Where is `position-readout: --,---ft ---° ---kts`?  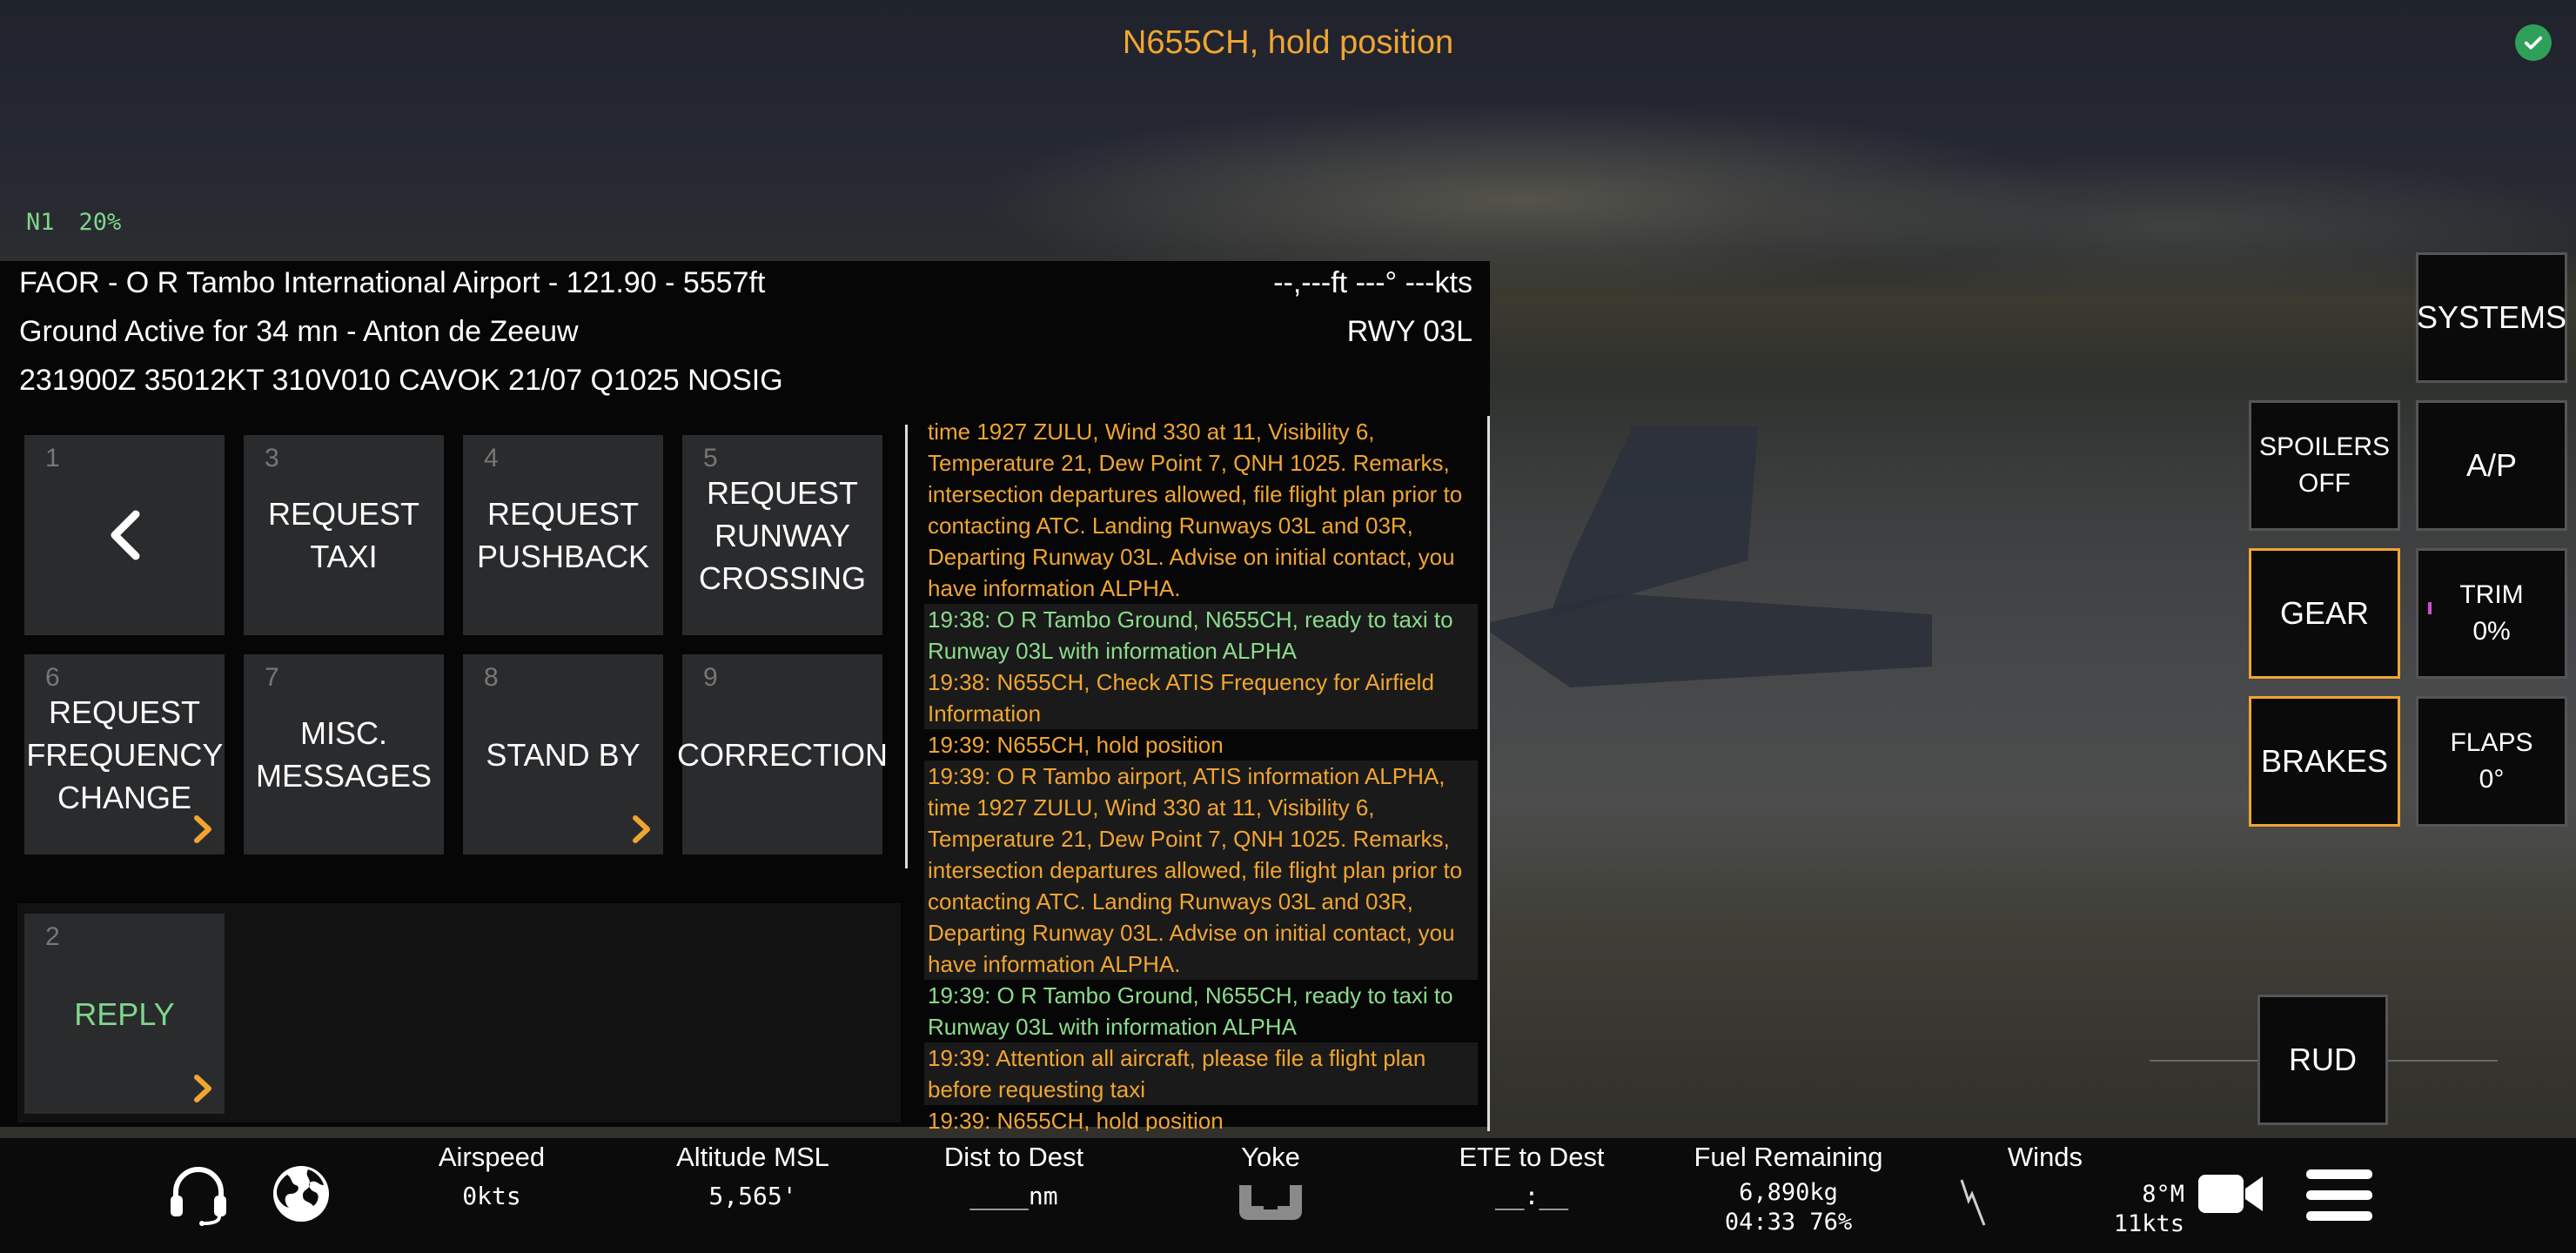 position-readout: --,---ft ---° ---kts is located at coordinates (1373, 282).